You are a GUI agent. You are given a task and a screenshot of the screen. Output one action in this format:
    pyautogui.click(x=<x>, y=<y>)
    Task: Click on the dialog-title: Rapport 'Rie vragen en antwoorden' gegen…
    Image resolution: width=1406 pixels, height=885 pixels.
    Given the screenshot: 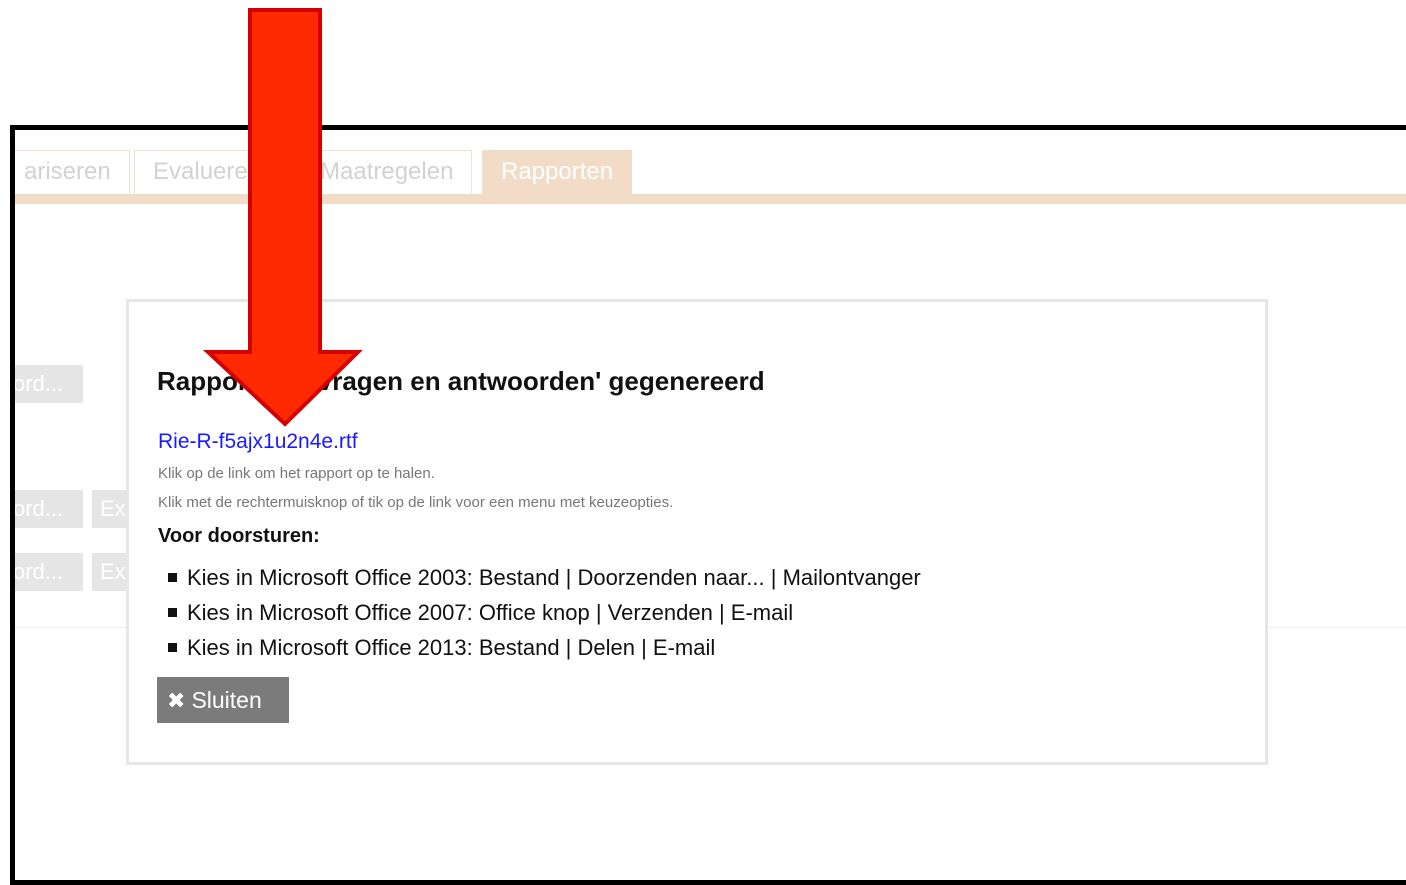 What is the action you would take?
    pyautogui.click(x=461, y=381)
    